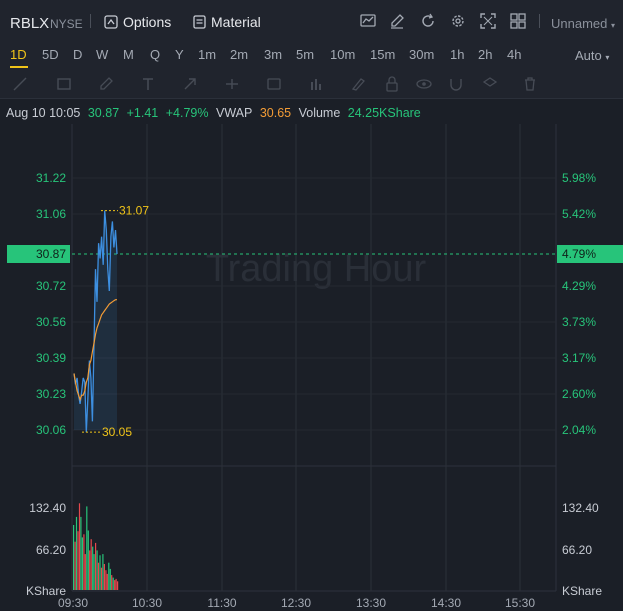  Describe the element at coordinates (73, 603) in the screenshot. I see `x-tick-label: 09:30` at that location.